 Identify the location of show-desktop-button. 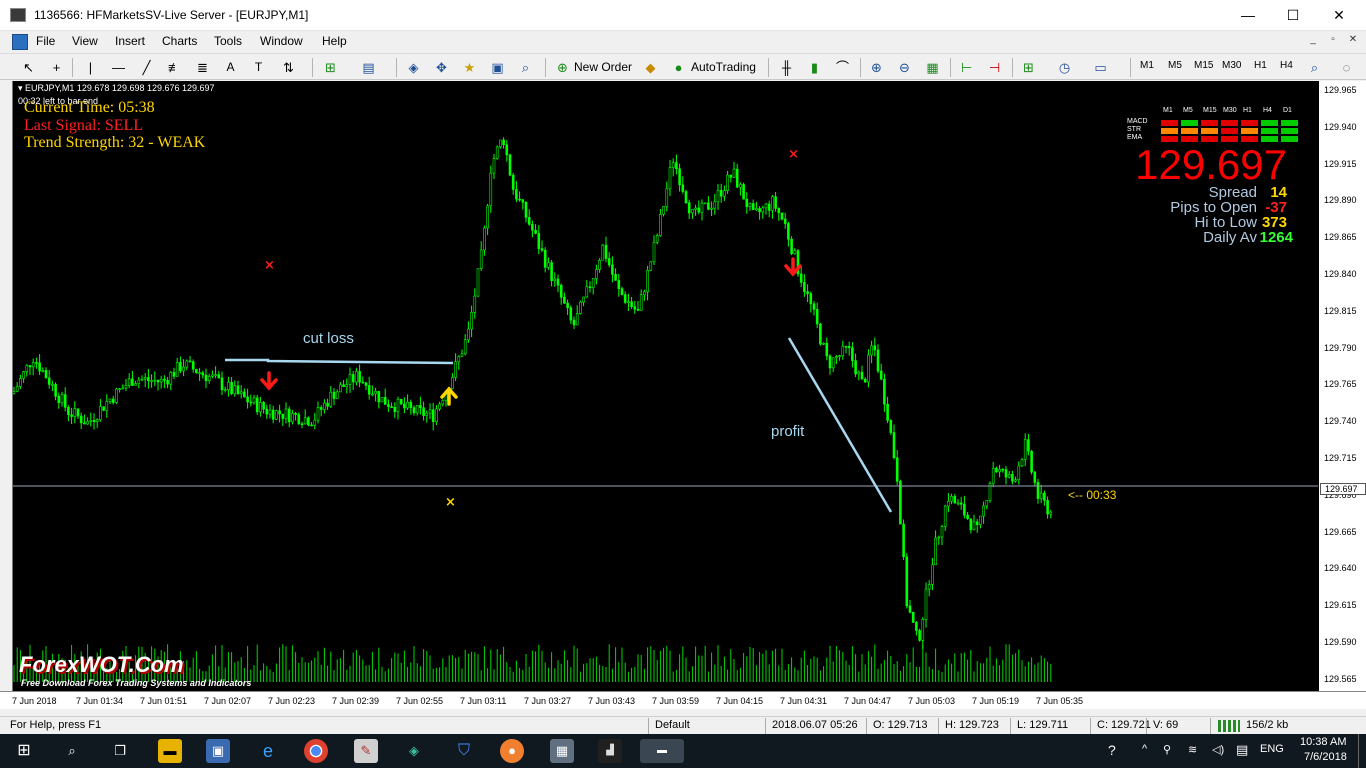
(1358, 751).